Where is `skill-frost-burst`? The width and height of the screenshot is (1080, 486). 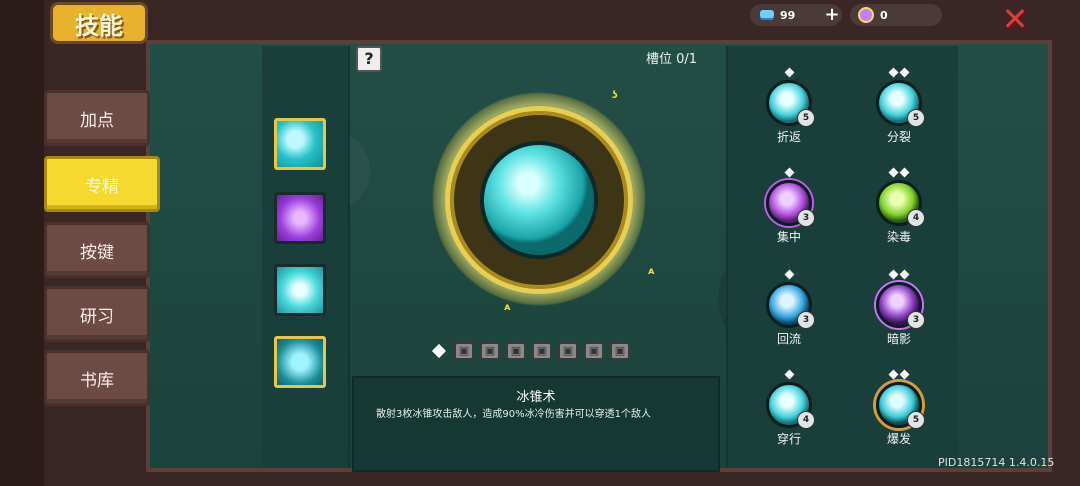 skill-frost-burst is located at coordinates (300, 290).